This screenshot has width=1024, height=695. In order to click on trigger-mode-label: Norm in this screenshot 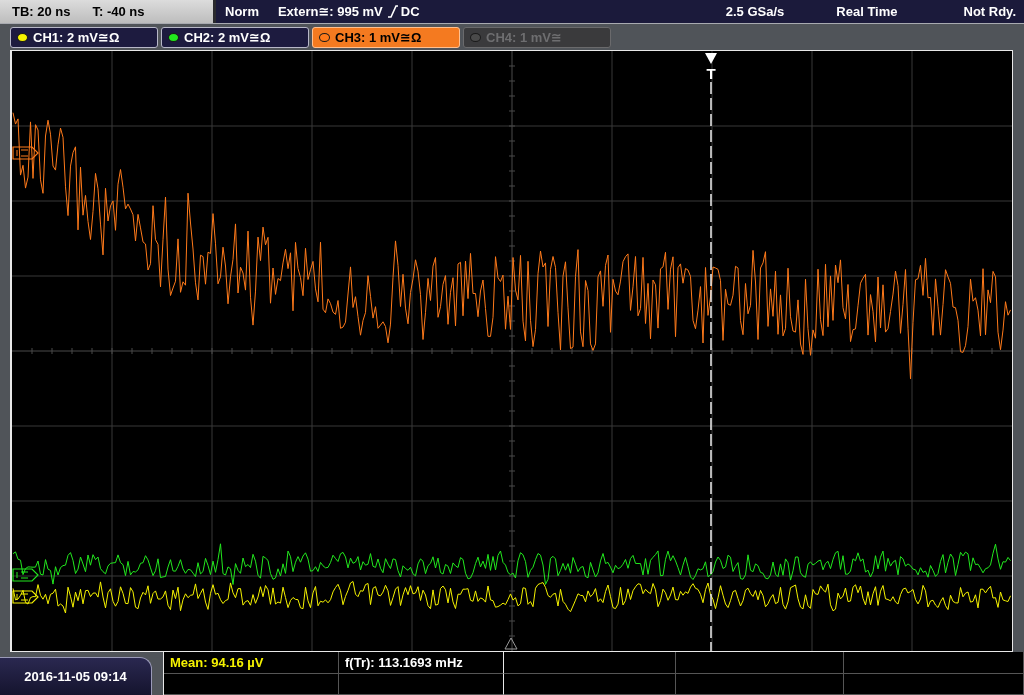, I will do `click(242, 11)`.